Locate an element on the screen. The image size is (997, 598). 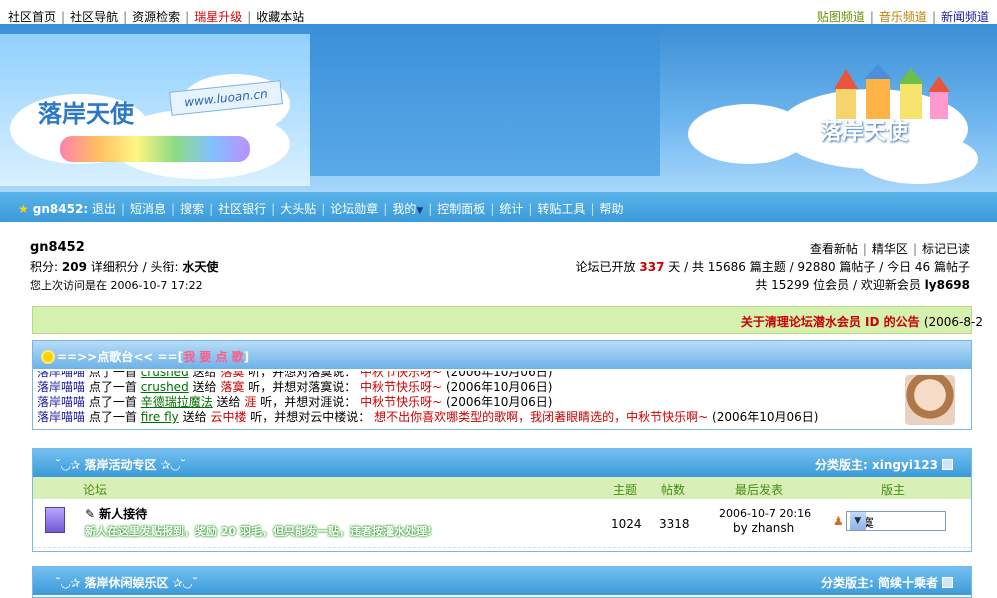
navbar-stats: 统计 is located at coordinates (511, 209).